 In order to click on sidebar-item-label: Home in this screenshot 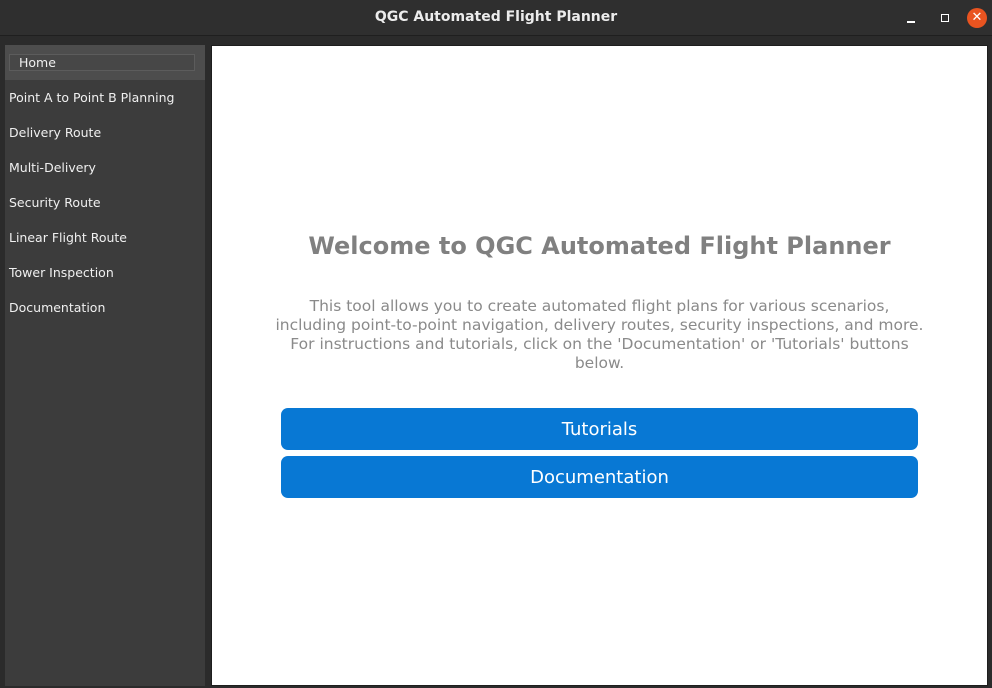, I will do `click(102, 62)`.